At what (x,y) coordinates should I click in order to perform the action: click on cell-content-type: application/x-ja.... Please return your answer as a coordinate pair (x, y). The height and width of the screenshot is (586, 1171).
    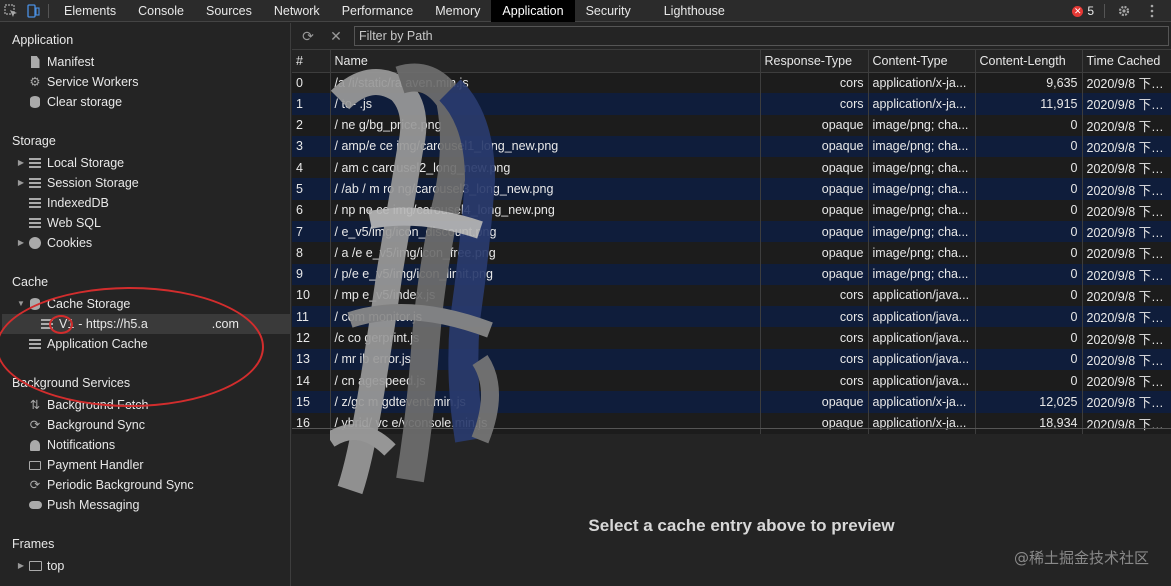
    Looking at the image, I should click on (922, 83).